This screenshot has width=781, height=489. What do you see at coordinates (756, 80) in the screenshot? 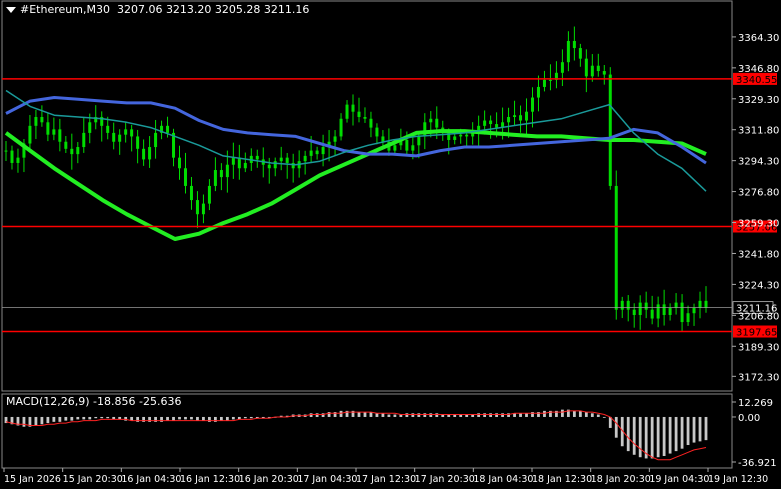
I see `level-label-1: 3340.55` at bounding box center [756, 80].